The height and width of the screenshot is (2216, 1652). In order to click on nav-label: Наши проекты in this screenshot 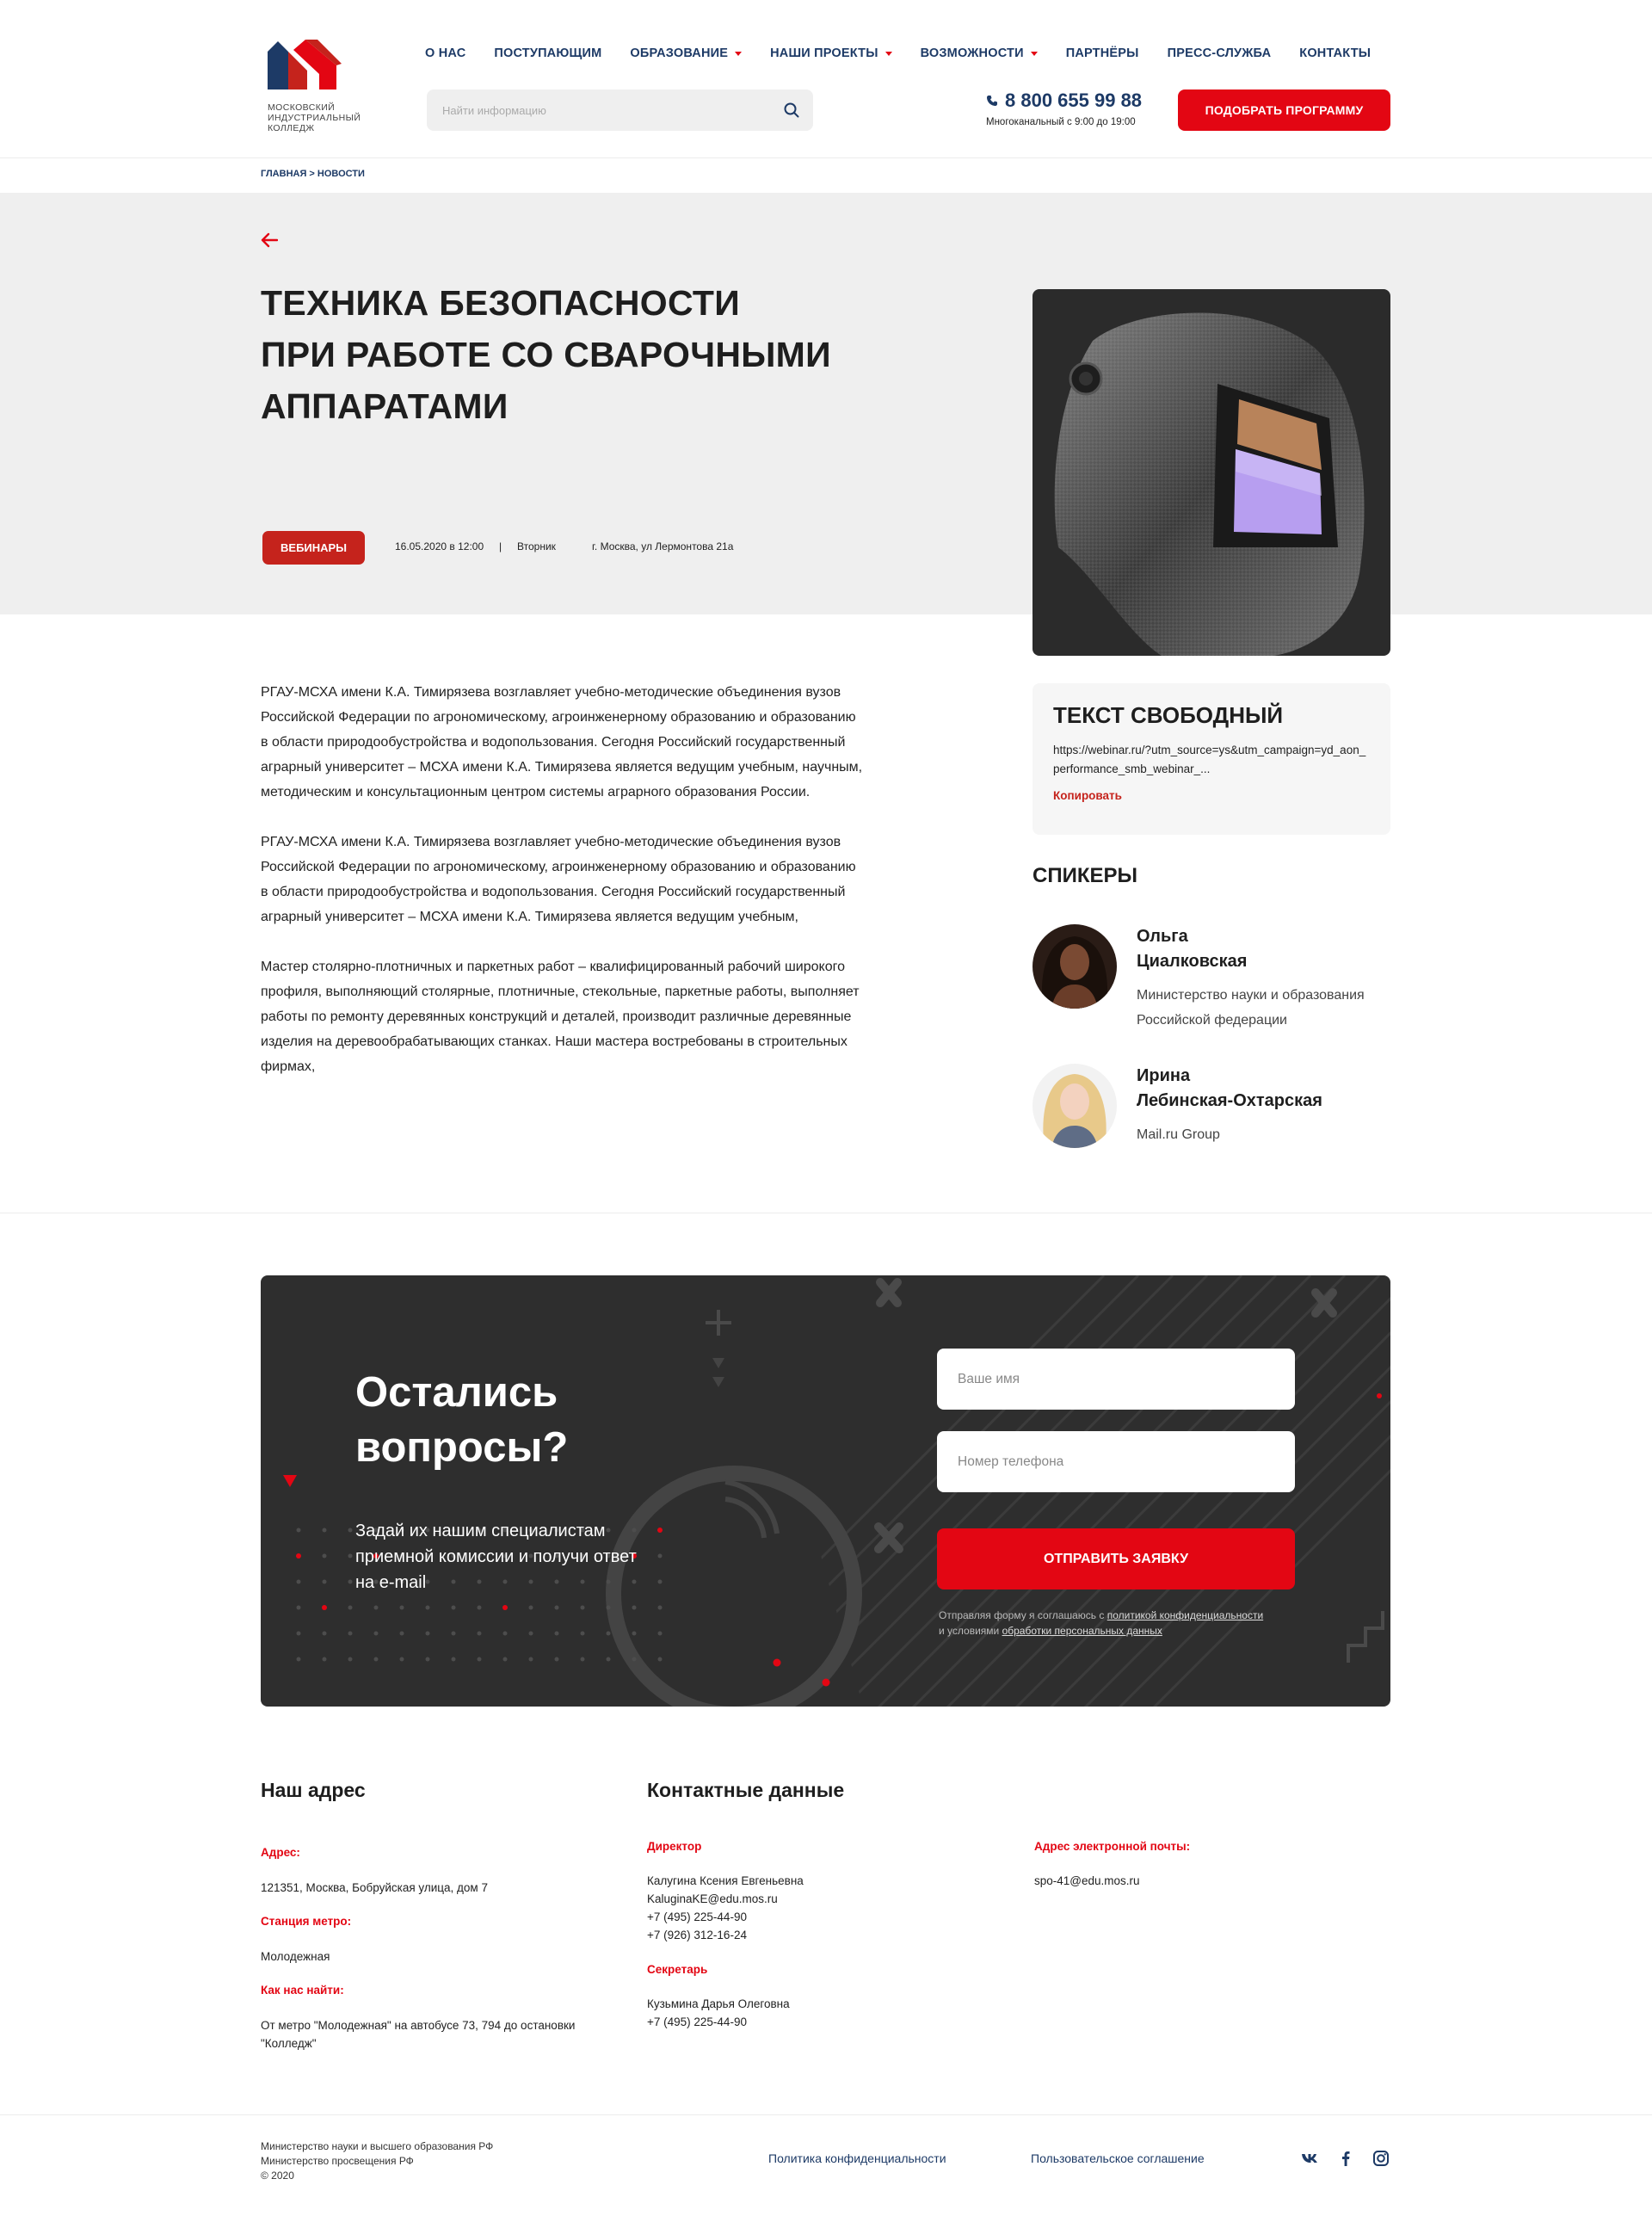, I will do `click(824, 53)`.